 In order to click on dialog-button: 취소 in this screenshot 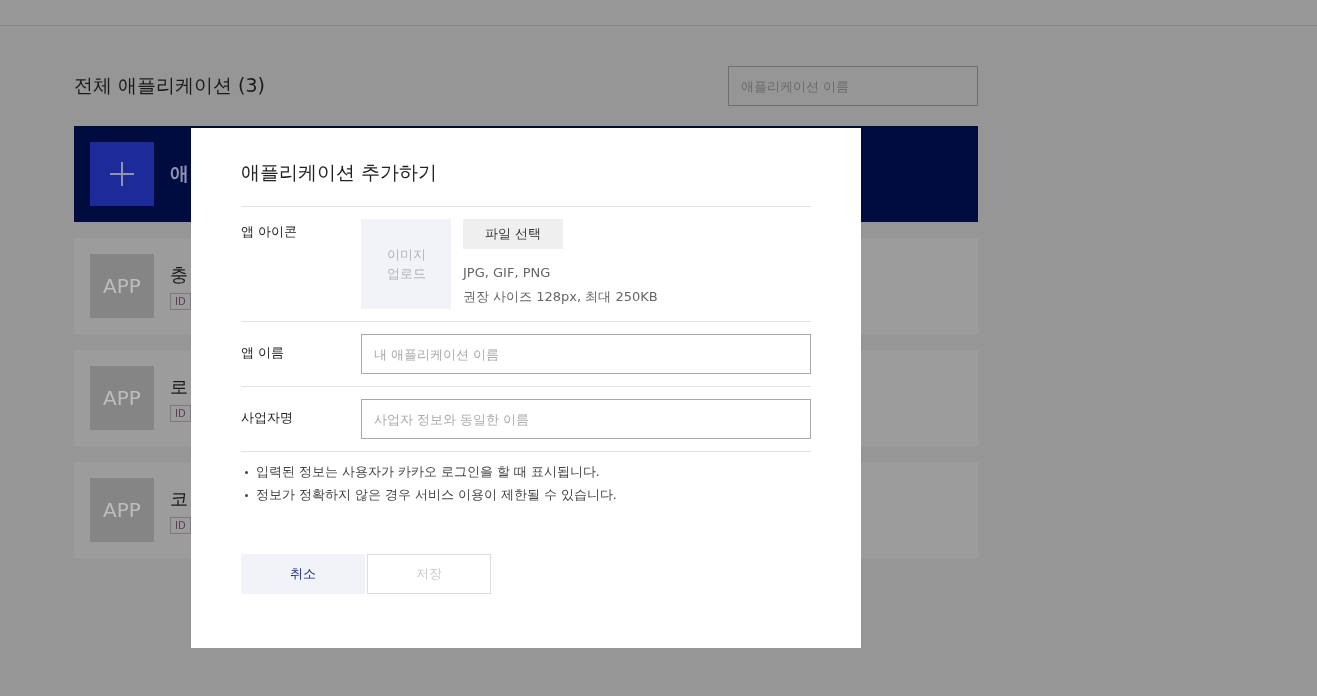, I will do `click(303, 574)`.